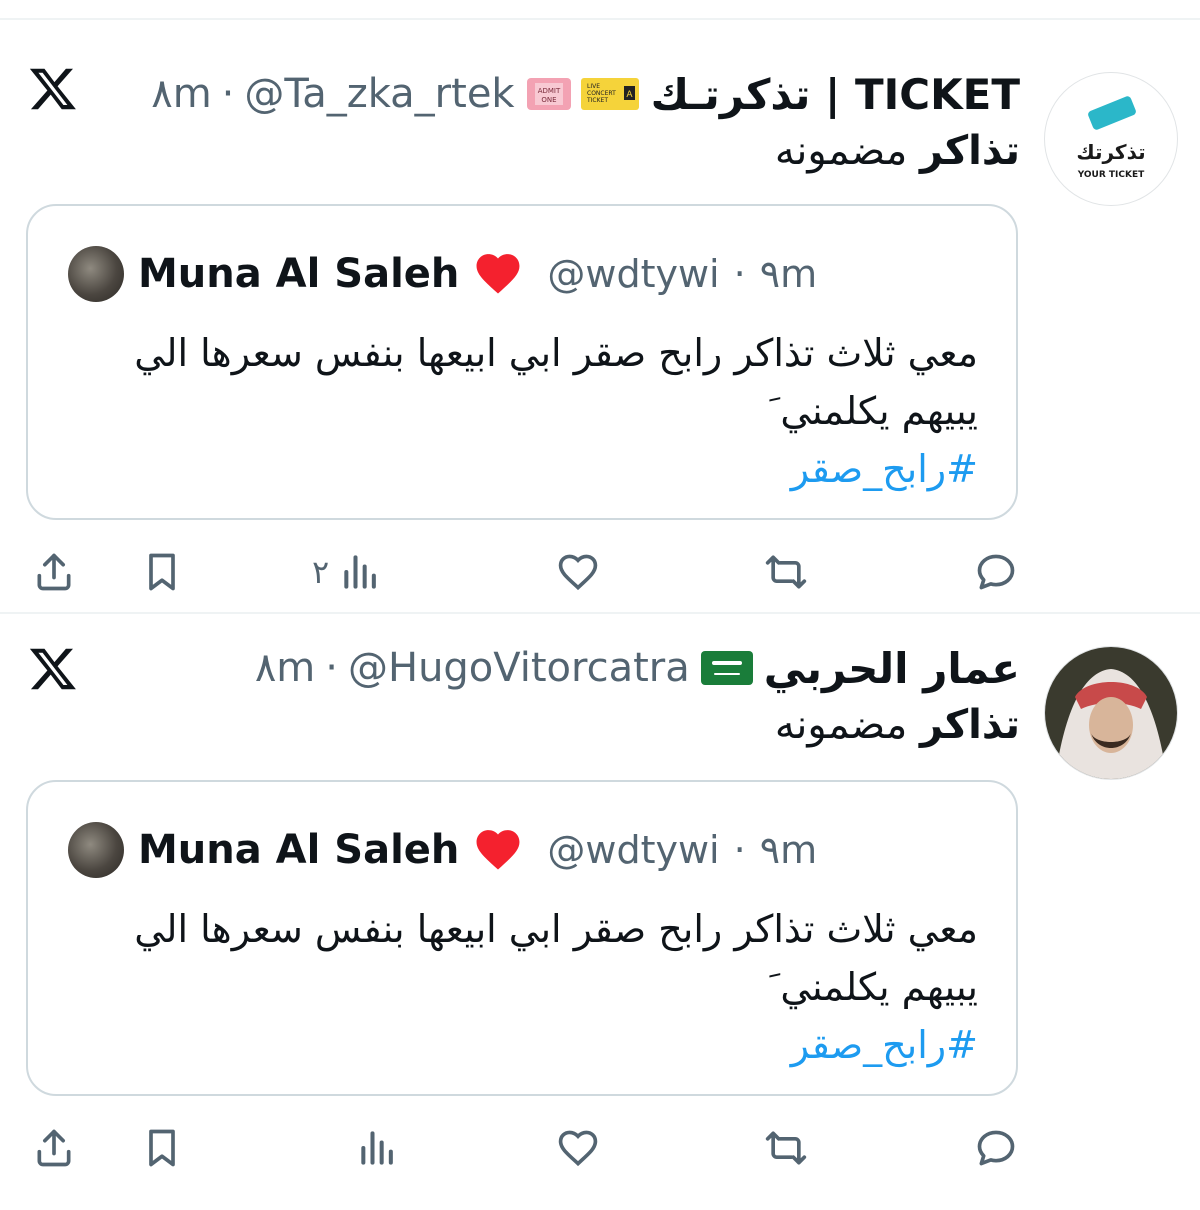 This screenshot has height=1210, width=1200. What do you see at coordinates (379, 94) in the screenshot?
I see `author-handle: @Ta_zka_rtek` at bounding box center [379, 94].